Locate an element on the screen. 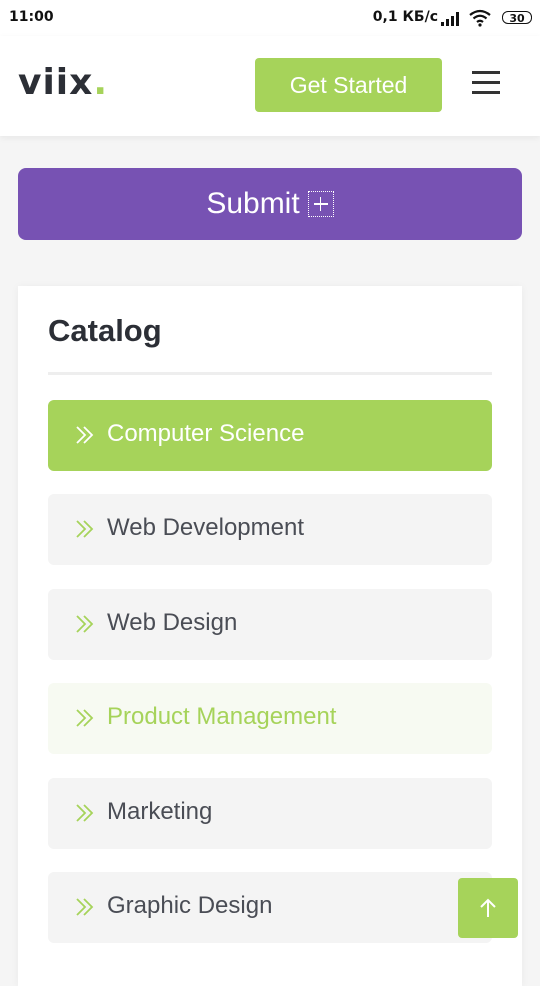 This screenshot has width=540, height=986. catalog-divider is located at coordinates (270, 373).